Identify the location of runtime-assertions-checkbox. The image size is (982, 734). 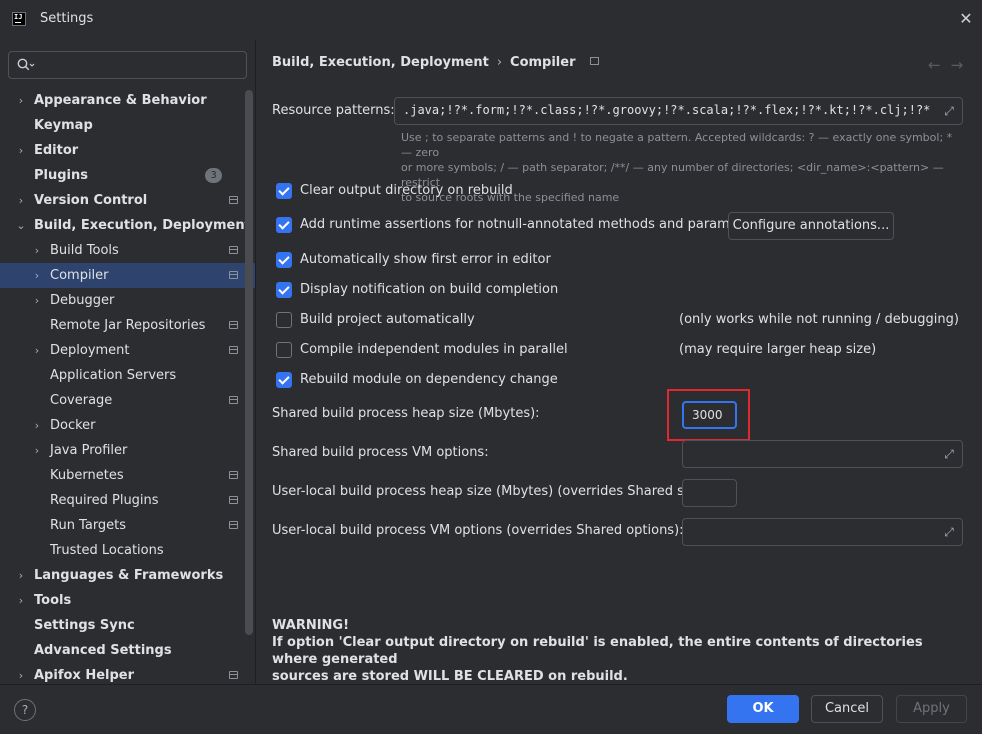
(284, 225).